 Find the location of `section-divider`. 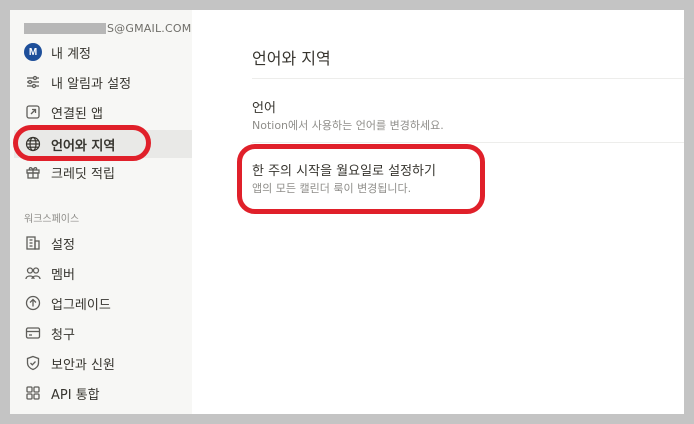

section-divider is located at coordinates (468, 142).